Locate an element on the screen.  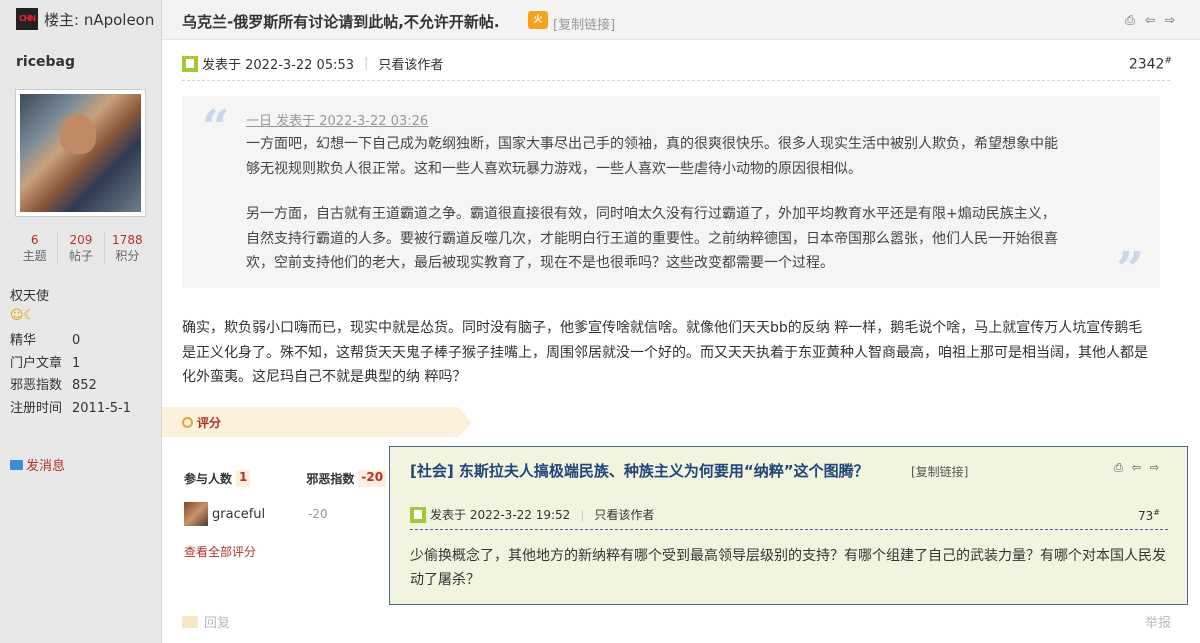
popup-floor-number: 73# is located at coordinates (1149, 515).